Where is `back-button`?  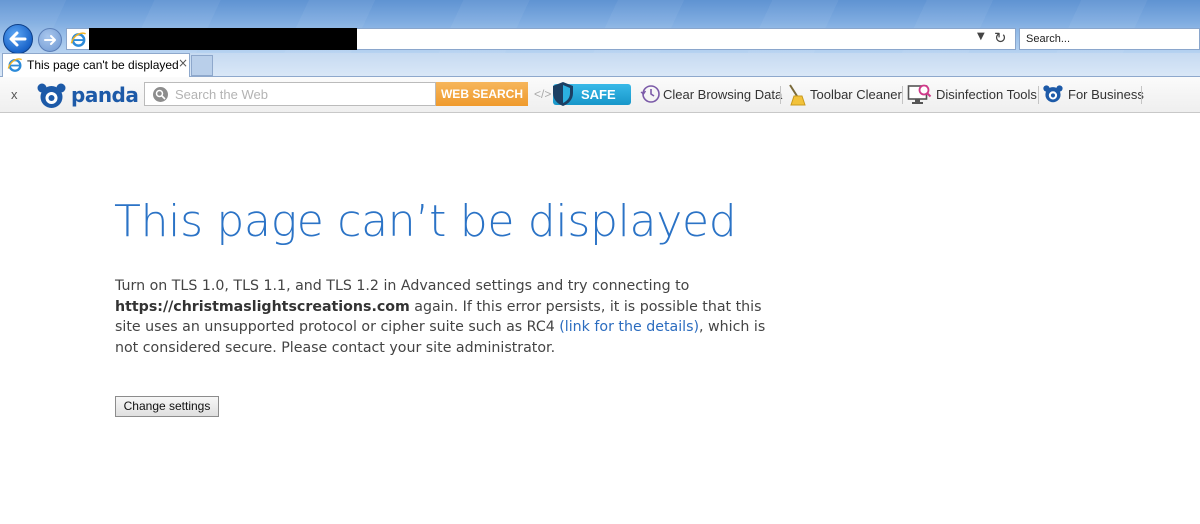
back-button is located at coordinates (18, 39).